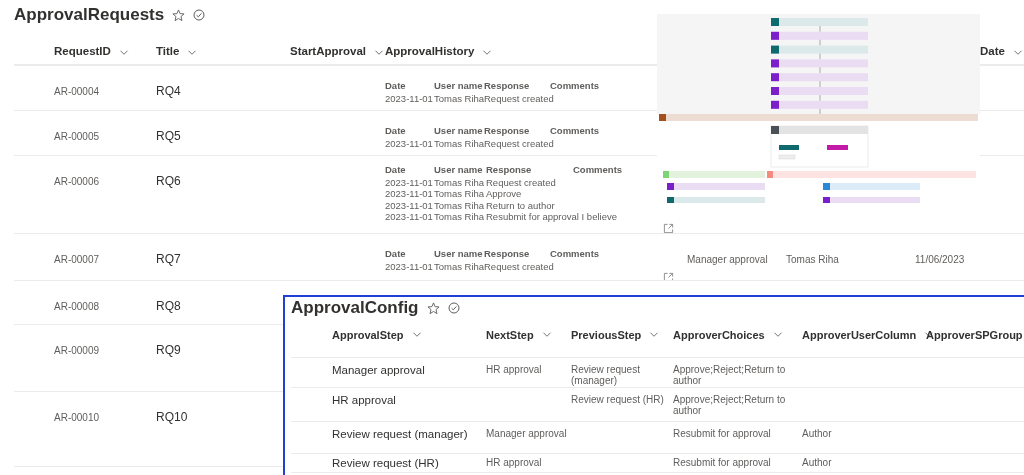 Image resolution: width=1024 pixels, height=475 pixels. I want to click on column-header: StartApproval, so click(328, 52).